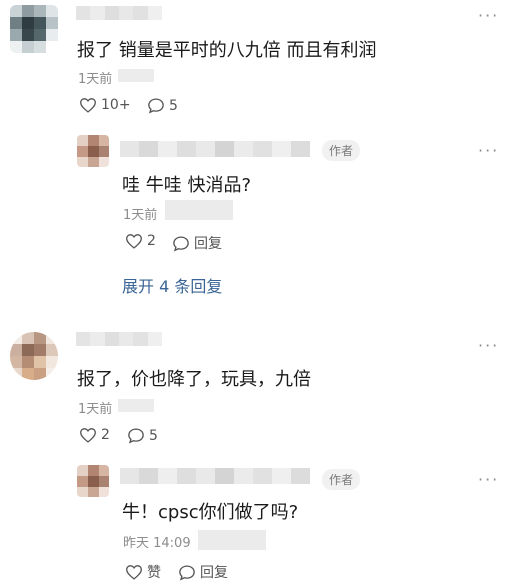  What do you see at coordinates (227, 50) in the screenshot?
I see `comment-text: 报了 销量是平时的八九倍 而且有利润` at bounding box center [227, 50].